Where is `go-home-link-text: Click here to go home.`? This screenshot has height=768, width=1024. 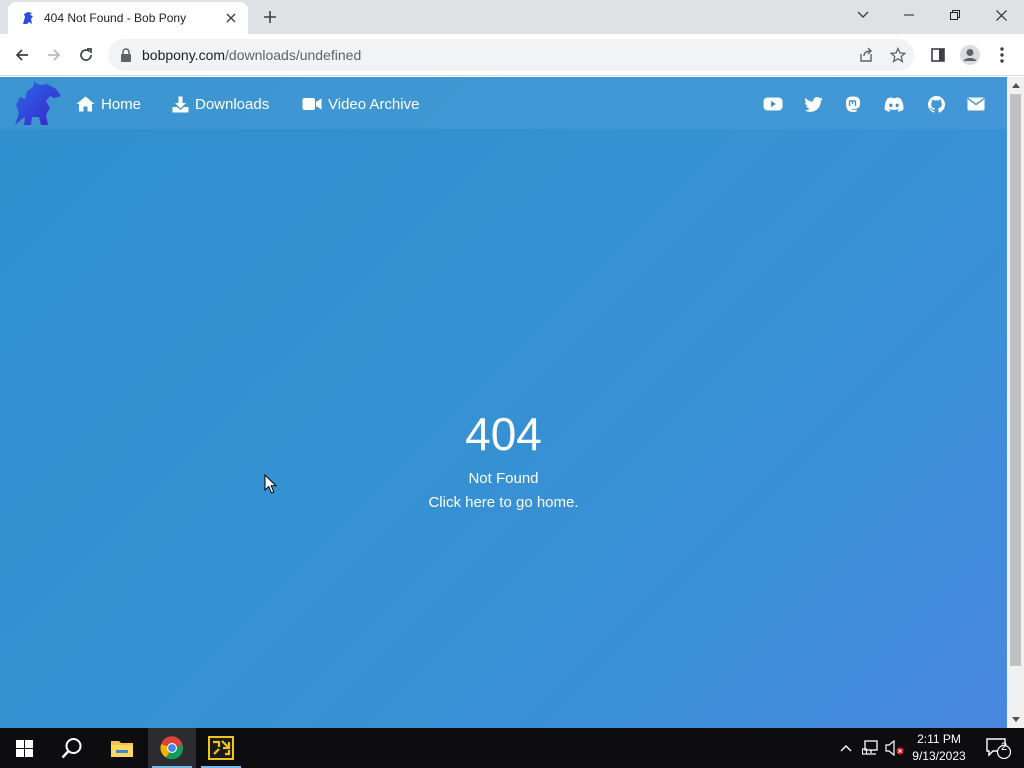
go-home-link-text: Click here to go home. is located at coordinates (503, 502).